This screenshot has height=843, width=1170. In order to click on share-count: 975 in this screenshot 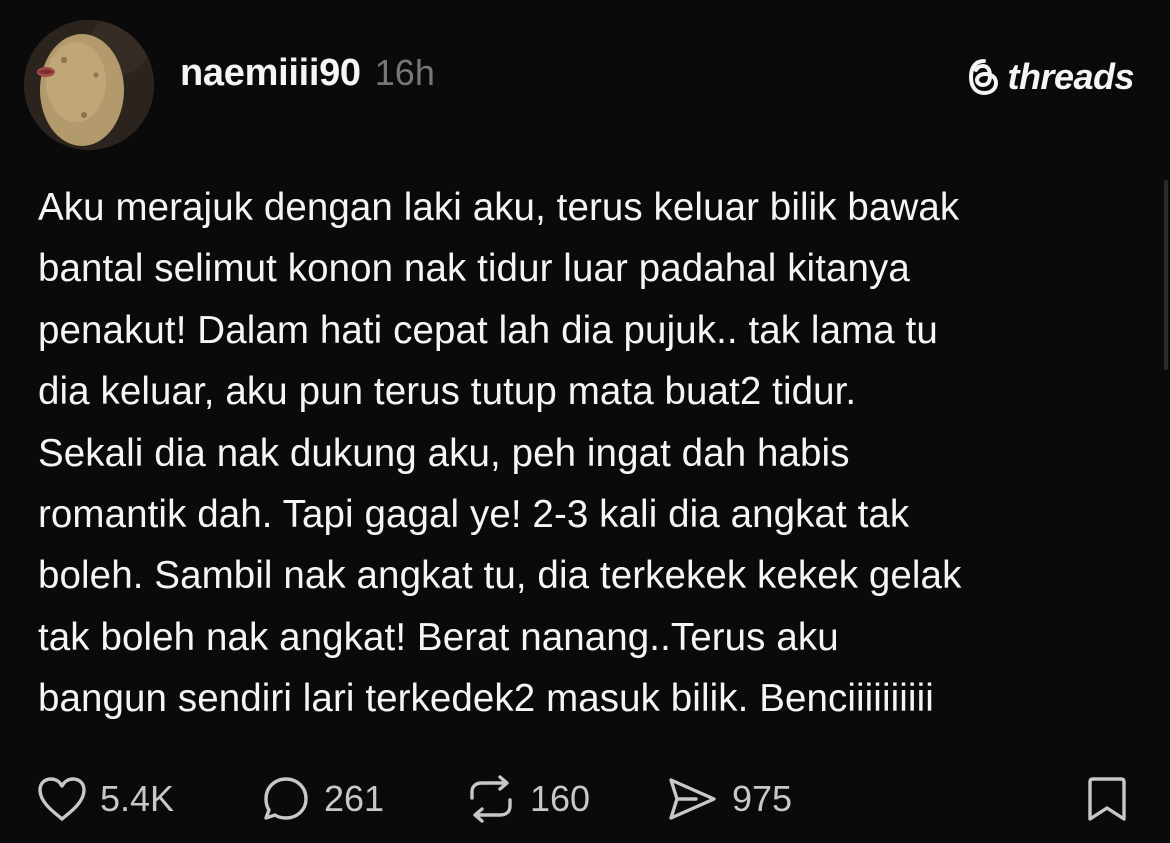, I will do `click(762, 798)`.